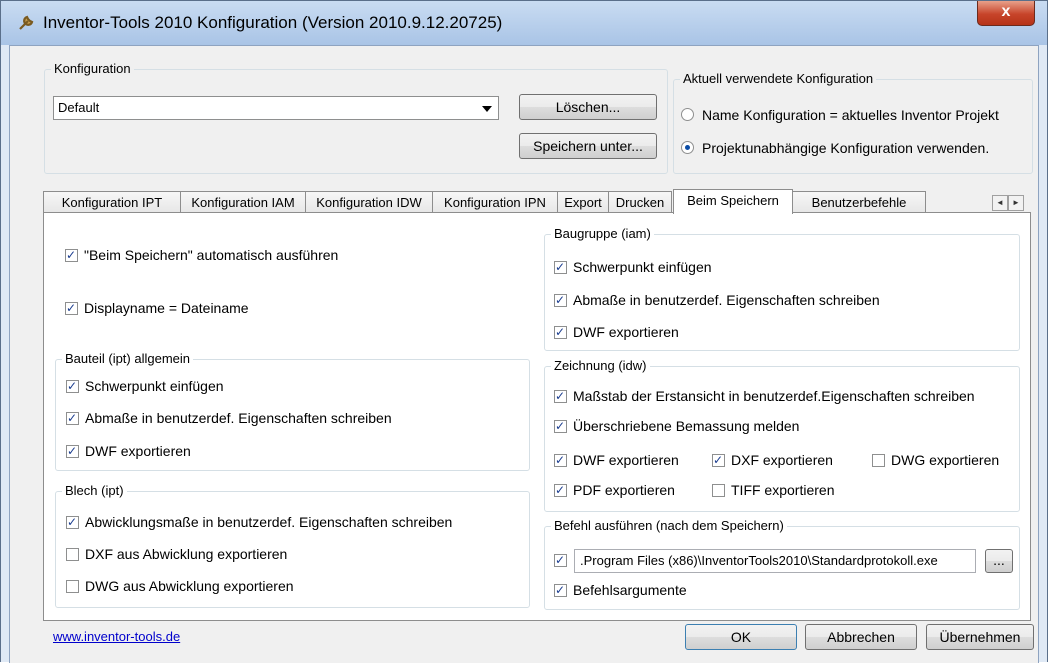  What do you see at coordinates (211, 255) in the screenshot?
I see `checkbox-auto-run-label: "Beim Speichern" automatisch ausführen` at bounding box center [211, 255].